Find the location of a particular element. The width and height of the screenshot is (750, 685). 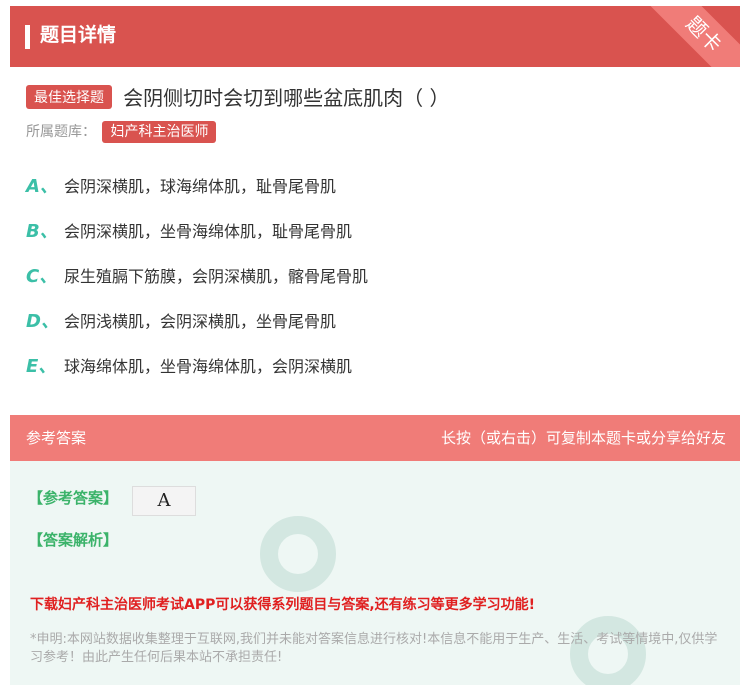

bank-link: 妇产科主治医师 is located at coordinates (159, 132).